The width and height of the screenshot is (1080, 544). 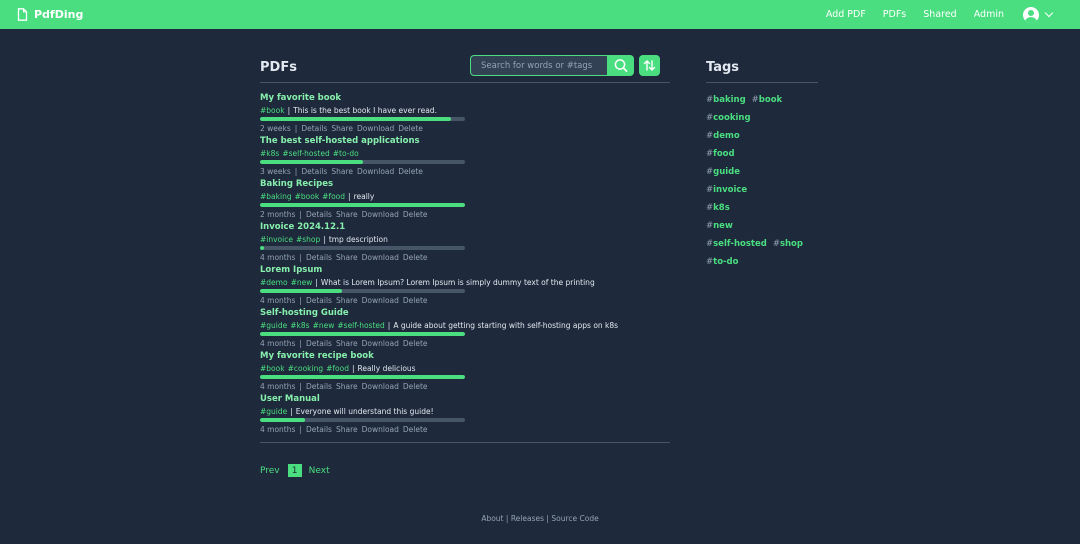 What do you see at coordinates (276, 196) in the screenshot?
I see `pdf-tag: #baking` at bounding box center [276, 196].